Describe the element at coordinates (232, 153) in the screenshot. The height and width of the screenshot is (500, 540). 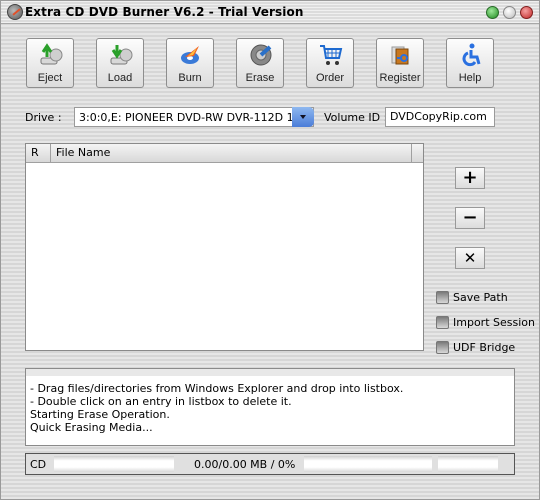
I see `column-header-file-name: File Name` at that location.